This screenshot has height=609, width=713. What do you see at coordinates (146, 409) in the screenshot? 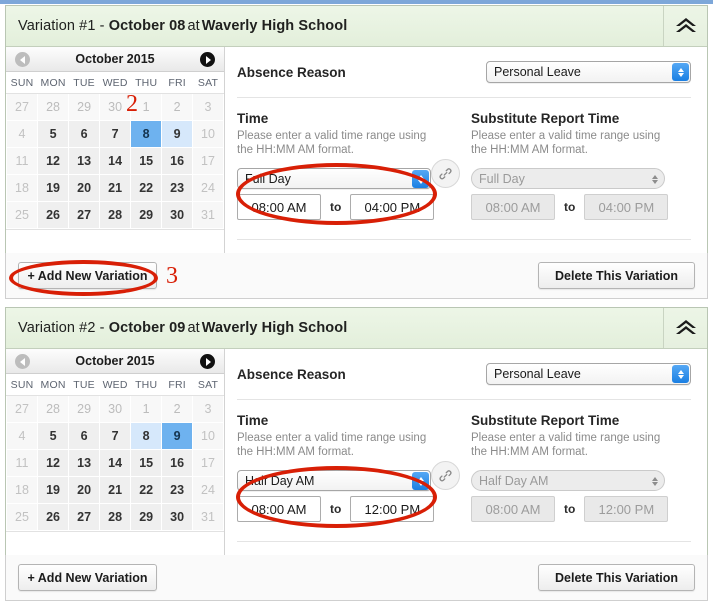
I see `calendar-day-cell: 1` at bounding box center [146, 409].